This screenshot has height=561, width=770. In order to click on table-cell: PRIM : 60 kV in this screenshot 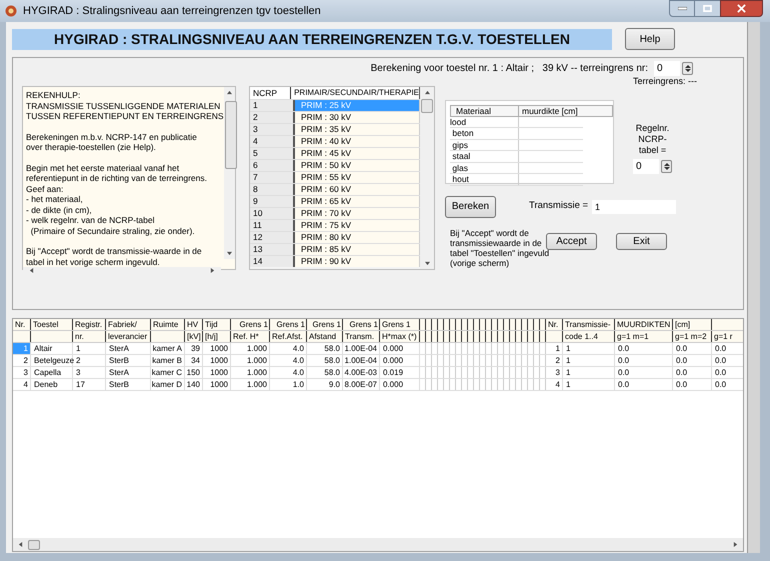, I will do `click(357, 189)`.